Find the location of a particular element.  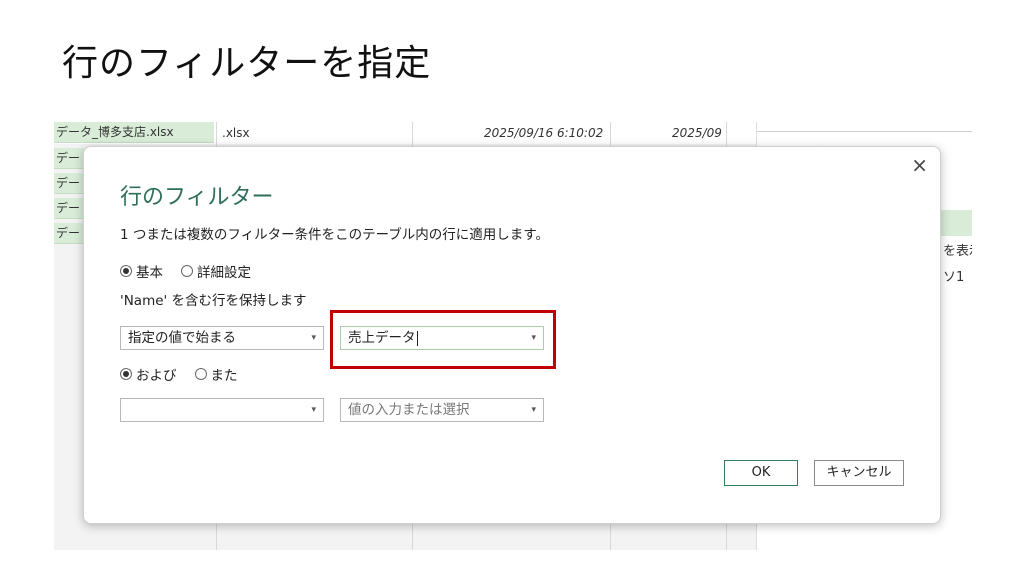

excel-cell-name: データ_博多支店.xlsx is located at coordinates (134, 132).